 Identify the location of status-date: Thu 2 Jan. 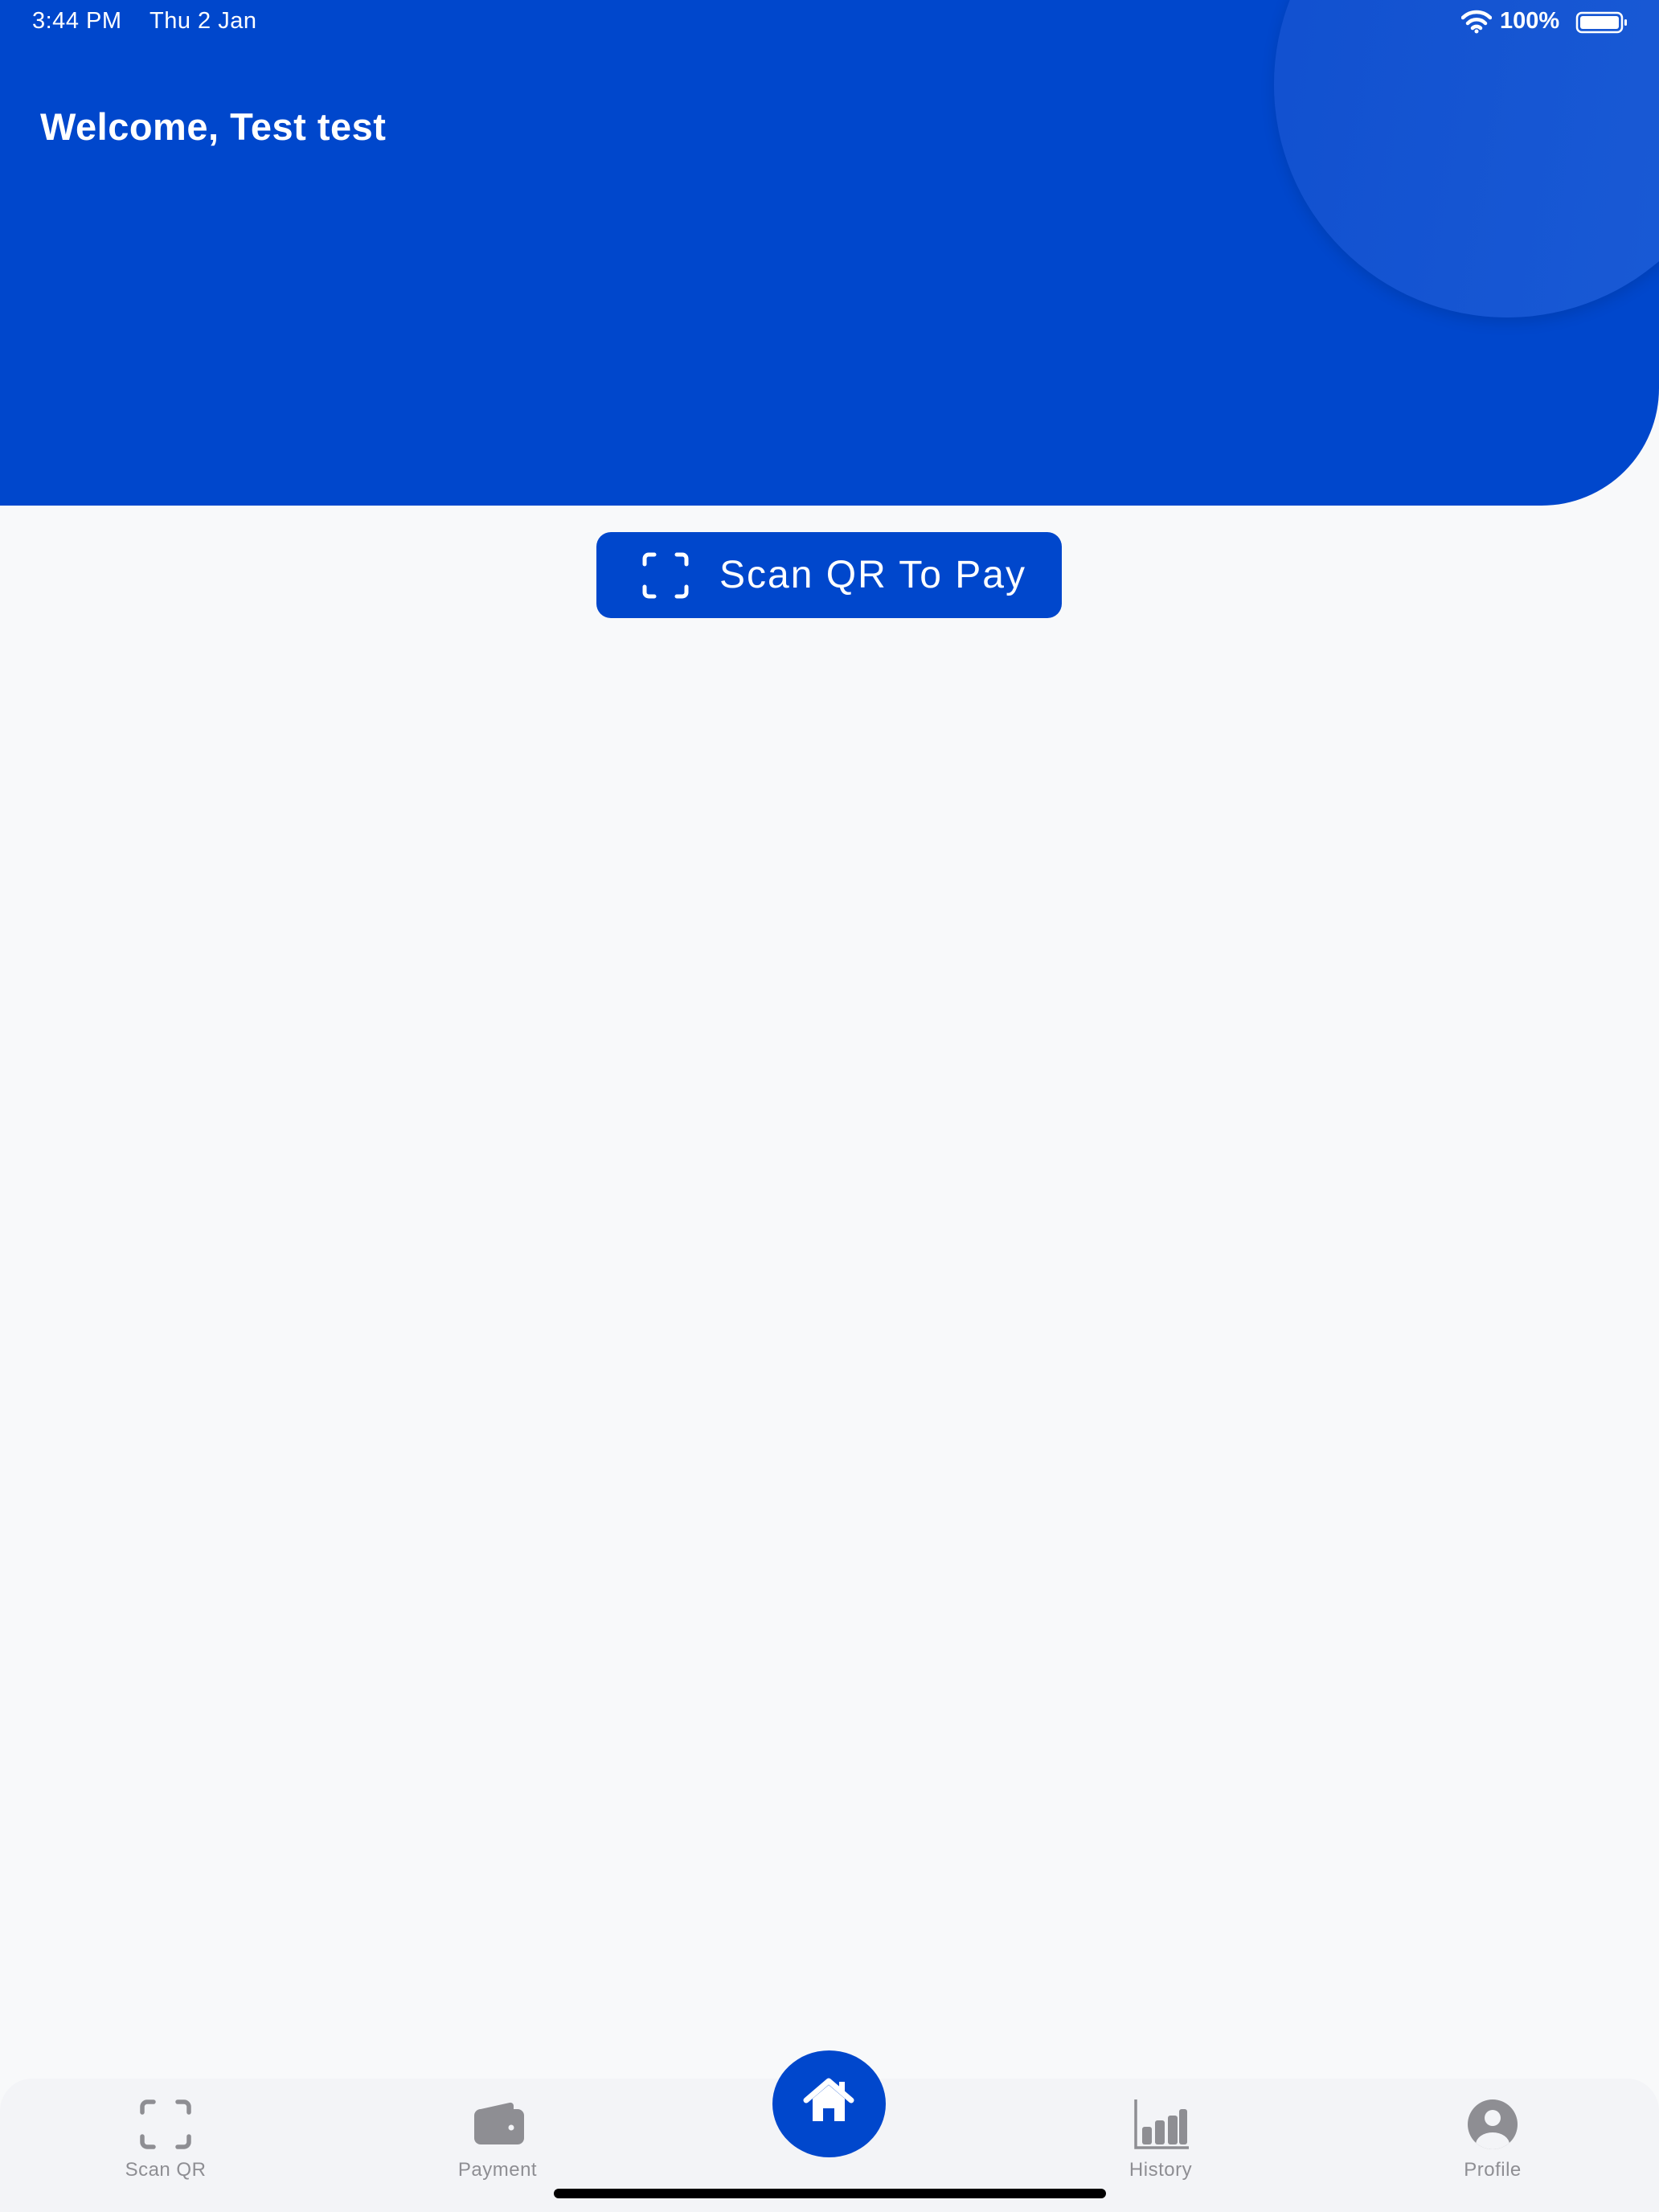
(203, 21).